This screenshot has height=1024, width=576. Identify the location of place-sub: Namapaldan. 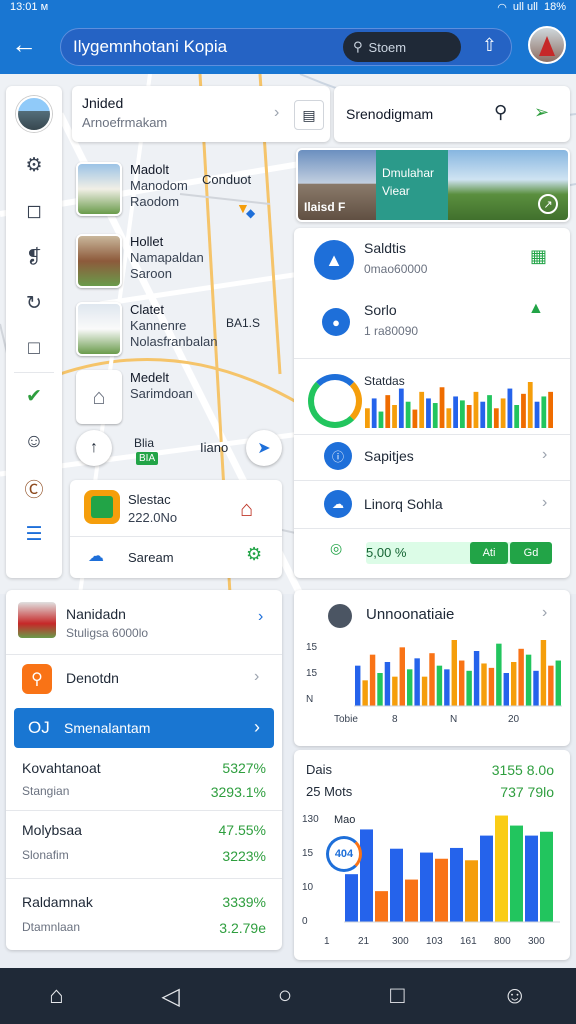
(167, 257).